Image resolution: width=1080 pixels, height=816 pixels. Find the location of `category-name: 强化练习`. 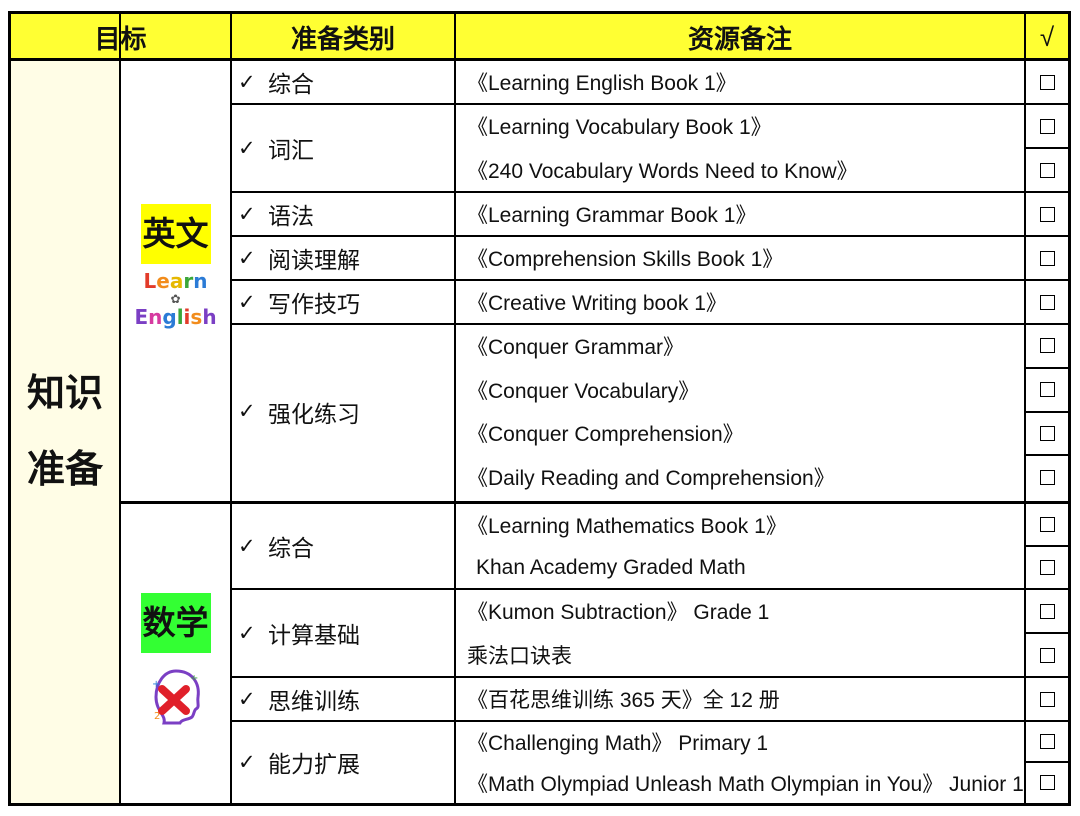

category-name: 强化练习 is located at coordinates (314, 413).